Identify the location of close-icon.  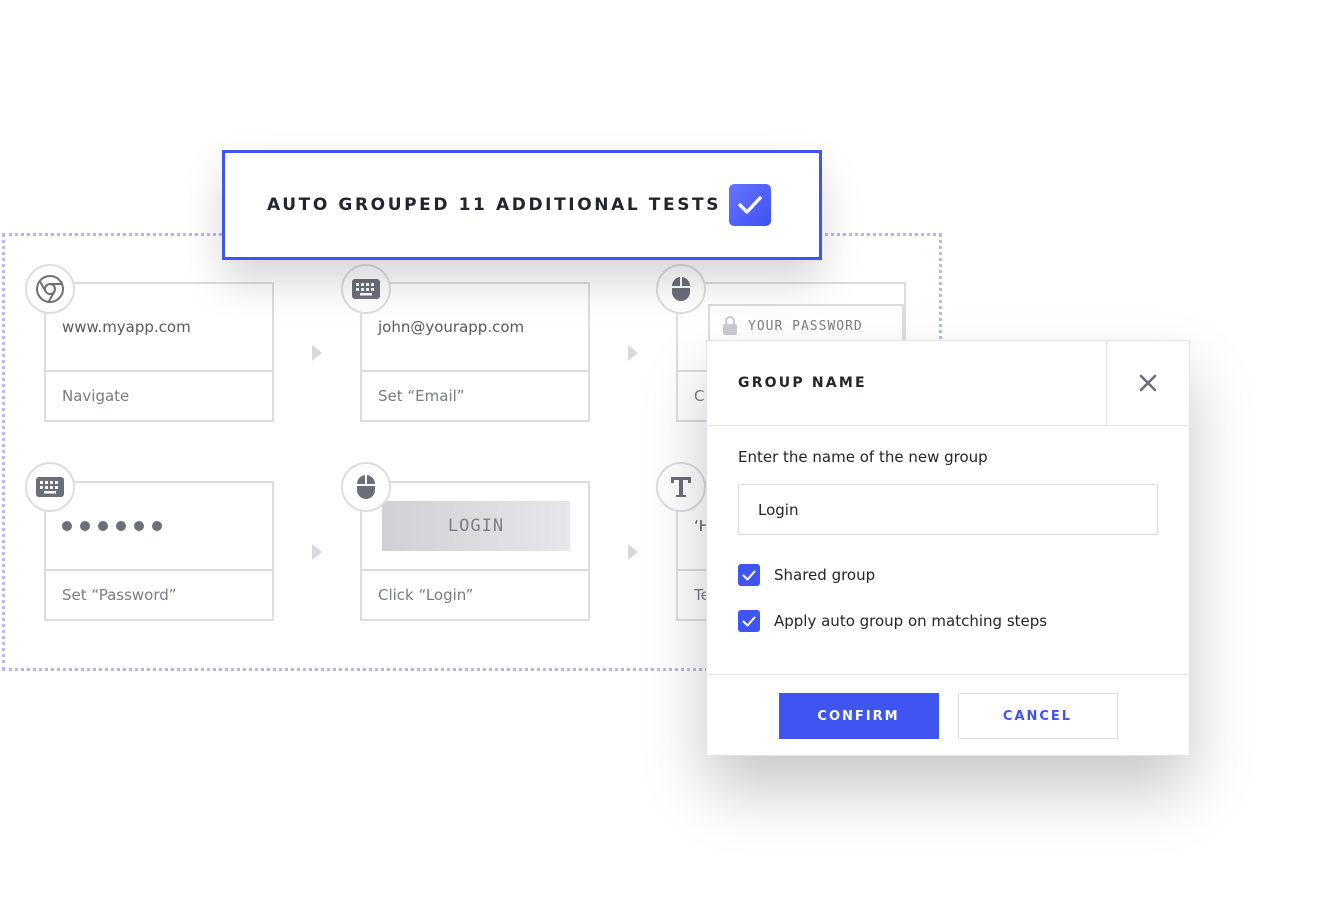
(1148, 383).